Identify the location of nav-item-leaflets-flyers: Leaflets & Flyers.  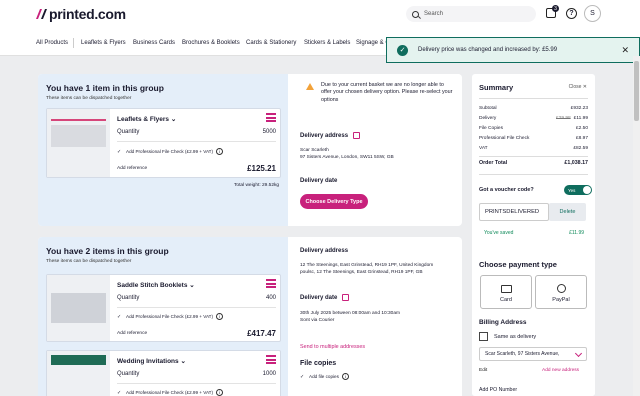
(103, 43).